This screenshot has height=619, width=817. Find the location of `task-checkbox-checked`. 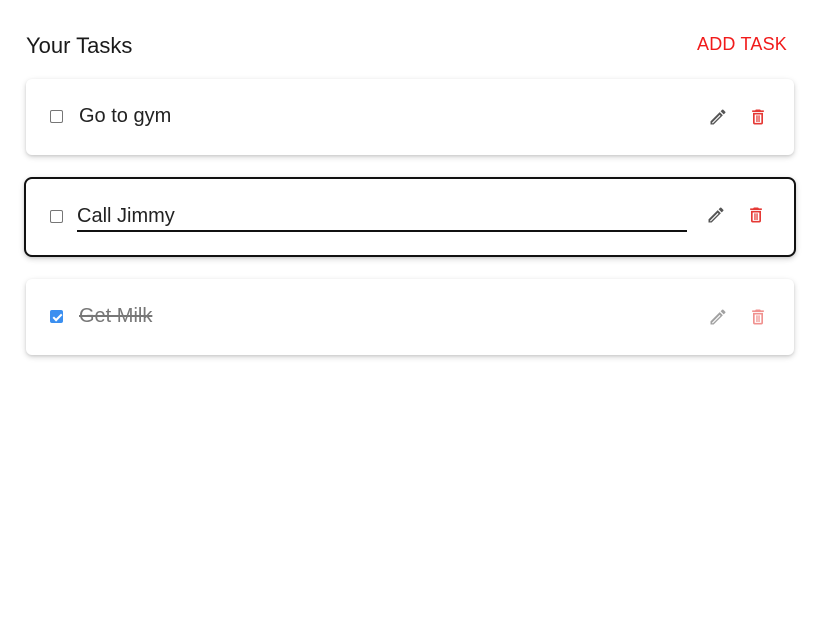

task-checkbox-checked is located at coordinates (56, 316).